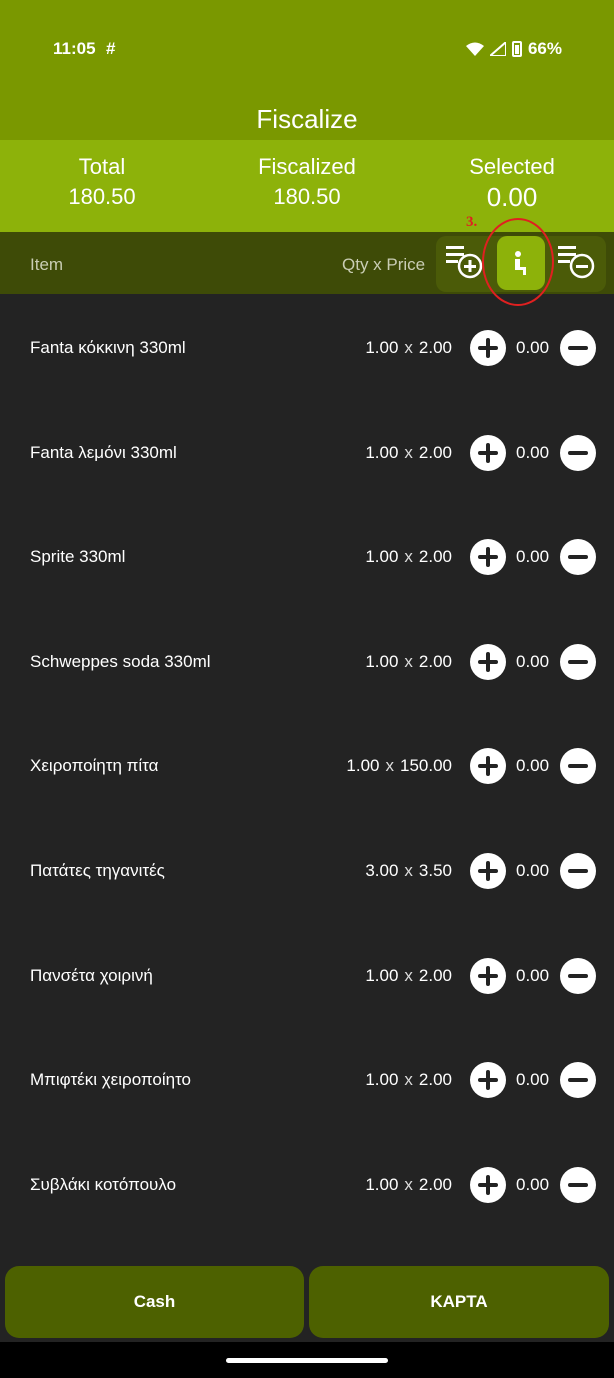 This screenshot has width=614, height=1378. Describe the element at coordinates (307, 870) in the screenshot. I see `list-item: Πατάτες τηγανιτές 3.00 x 3.50 0.00` at that location.